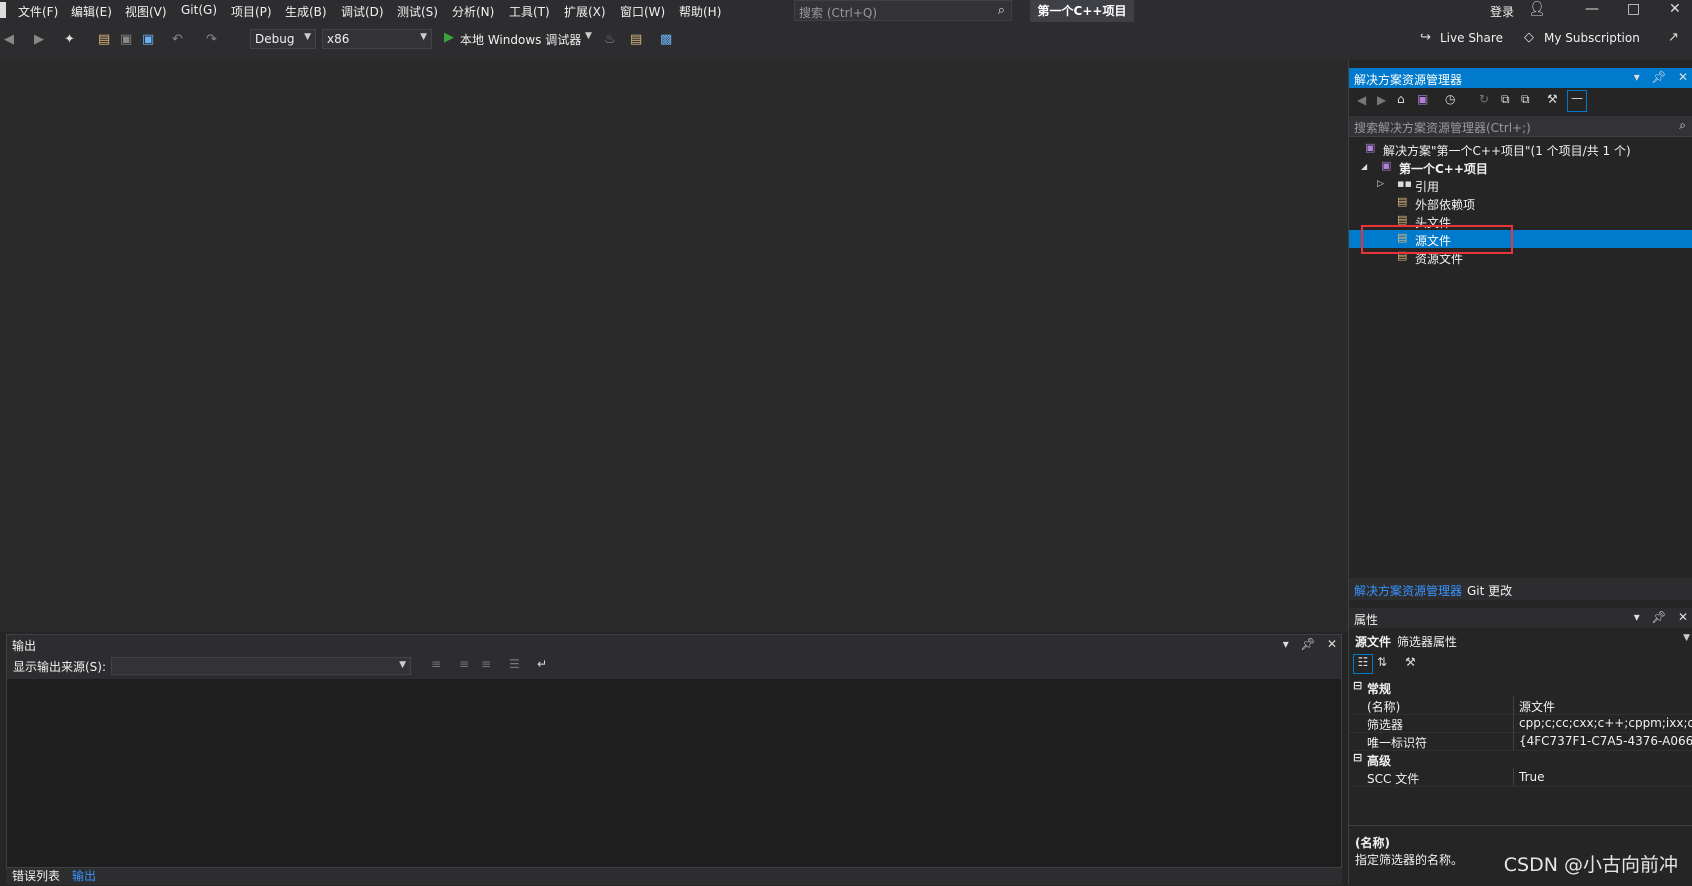 This screenshot has height=886, width=1692. I want to click on new-project-icon: ✦, so click(69, 39).